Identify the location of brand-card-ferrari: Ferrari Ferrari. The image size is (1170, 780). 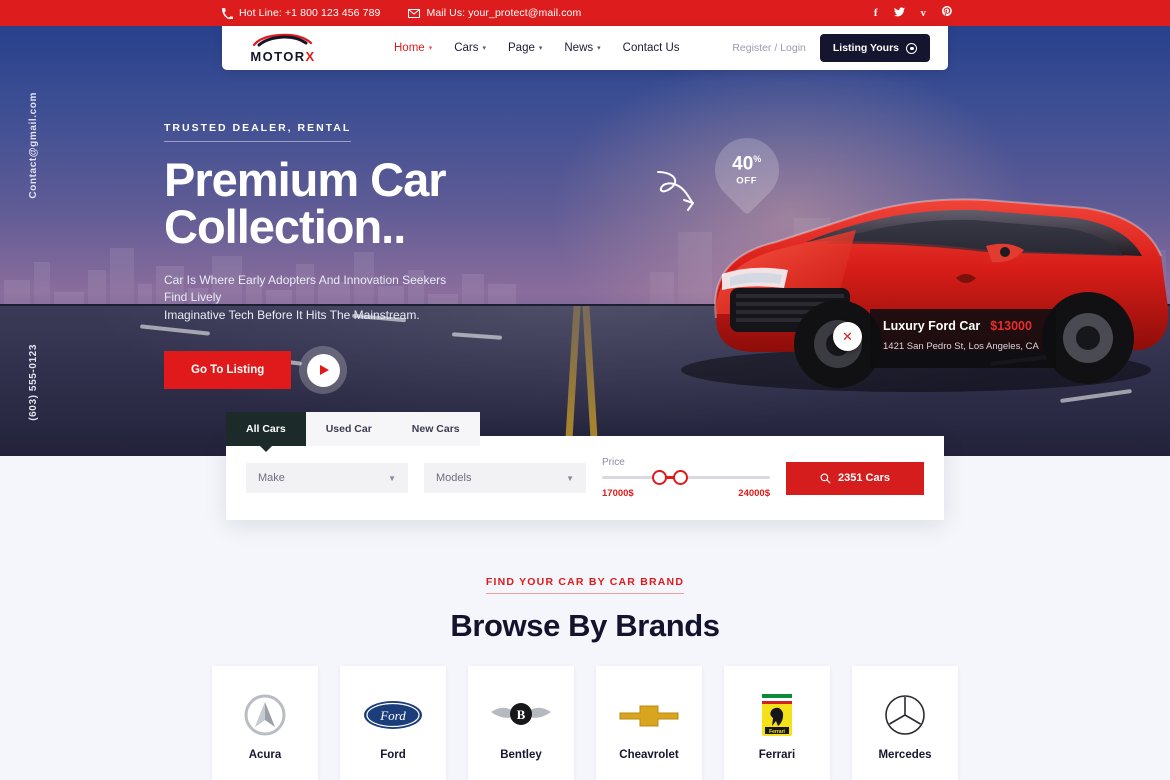
(777, 723).